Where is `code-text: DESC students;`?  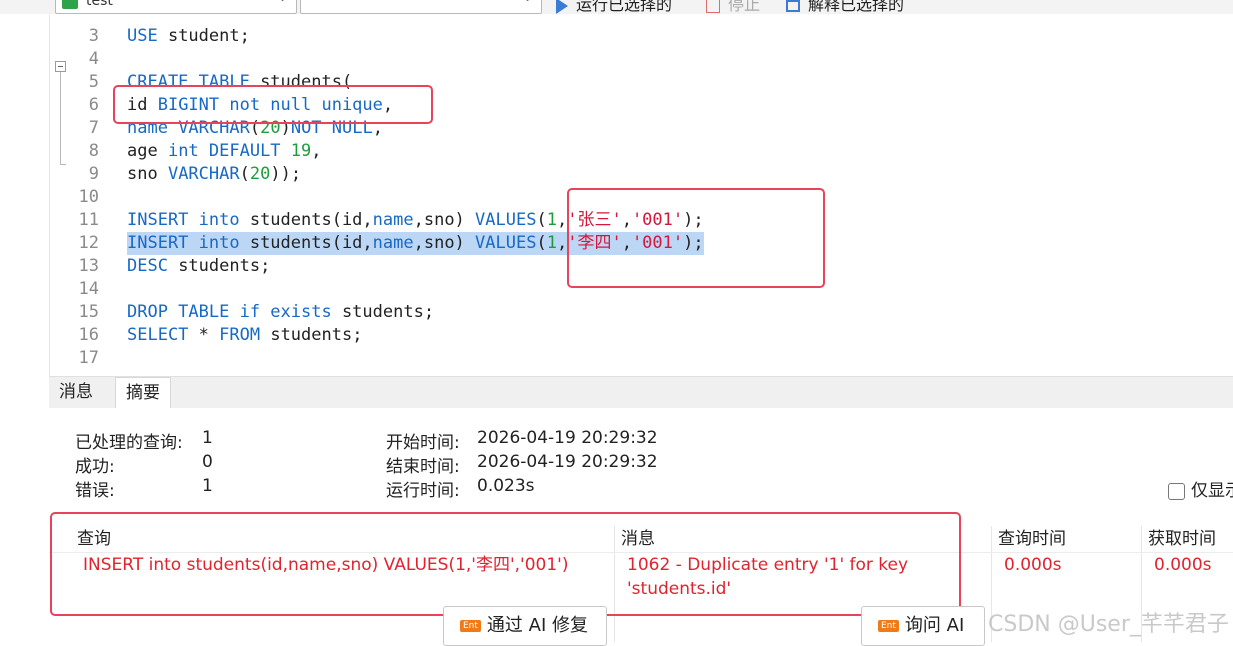
code-text: DESC students; is located at coordinates (198, 266).